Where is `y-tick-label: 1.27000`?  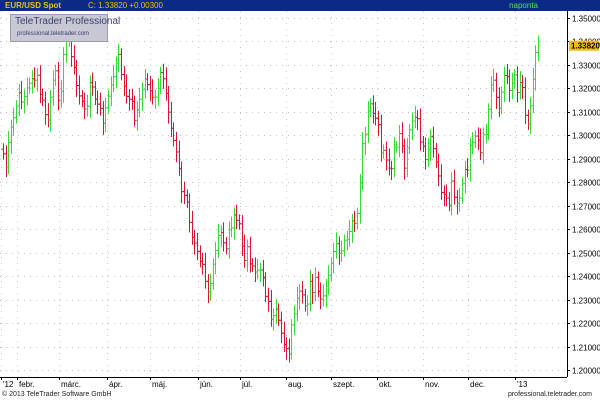 y-tick-label: 1.27000 is located at coordinates (586, 207).